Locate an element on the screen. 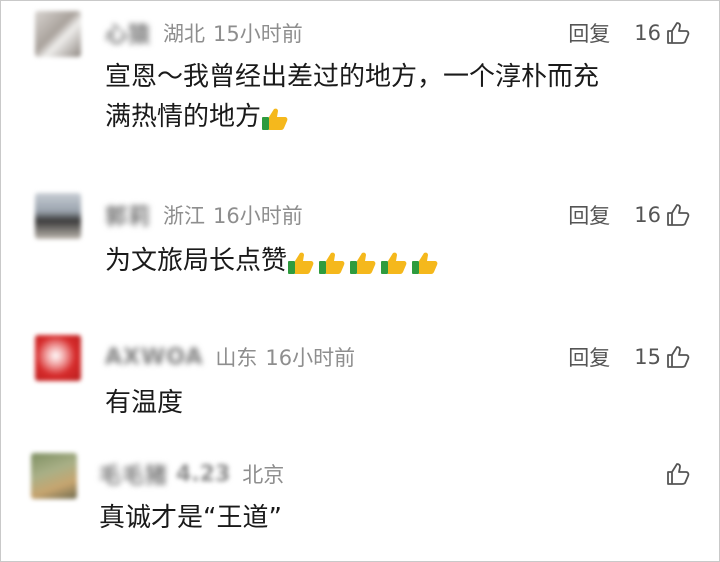  username: 毛毛猪 is located at coordinates (133, 474).